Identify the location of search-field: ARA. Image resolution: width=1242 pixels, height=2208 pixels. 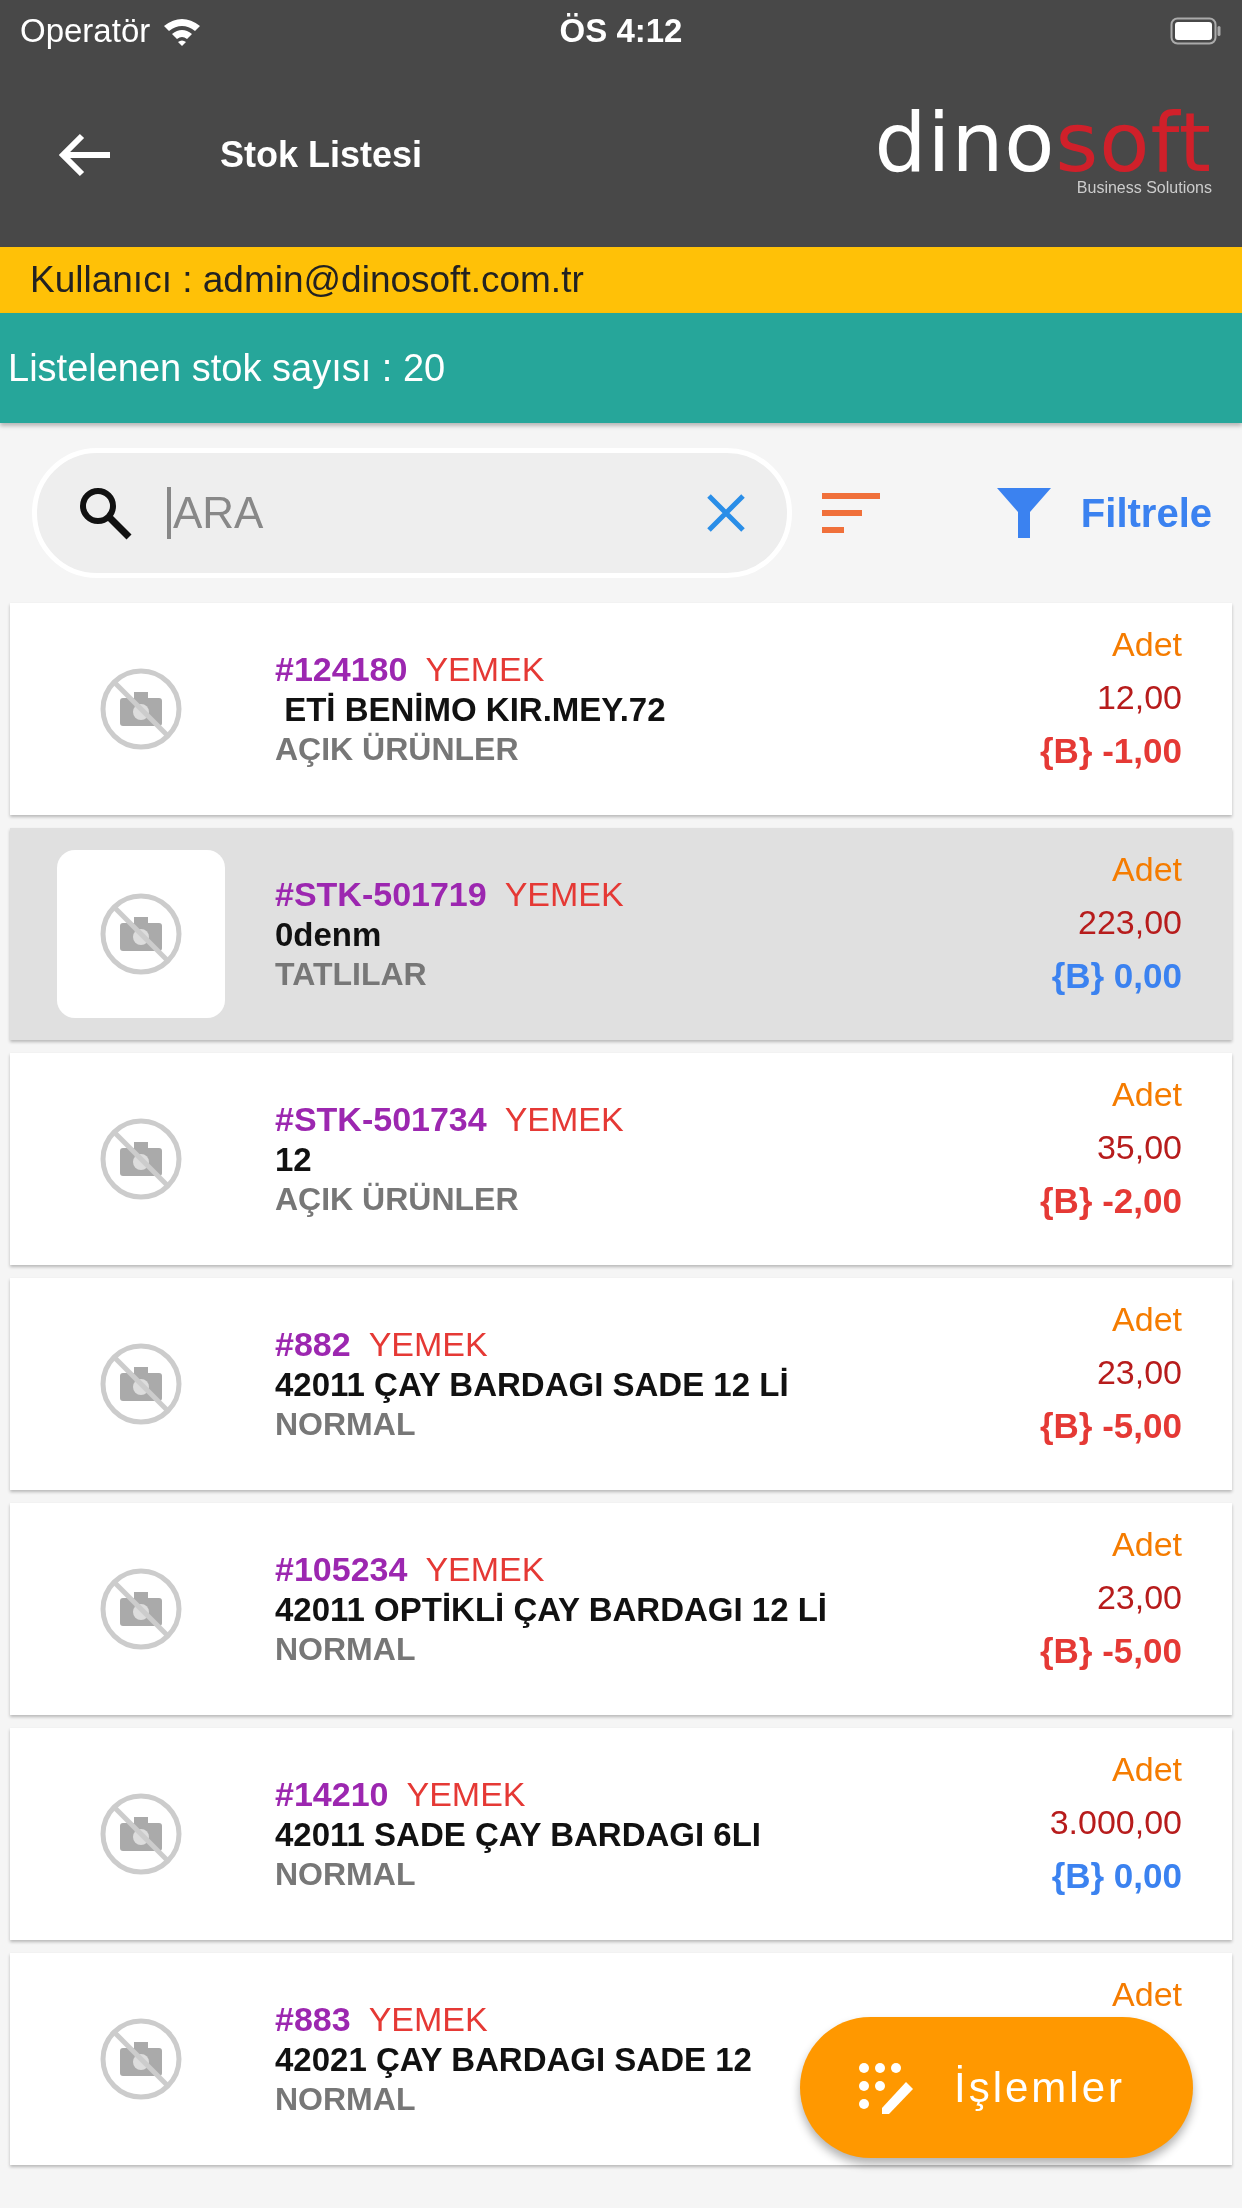
(412, 513).